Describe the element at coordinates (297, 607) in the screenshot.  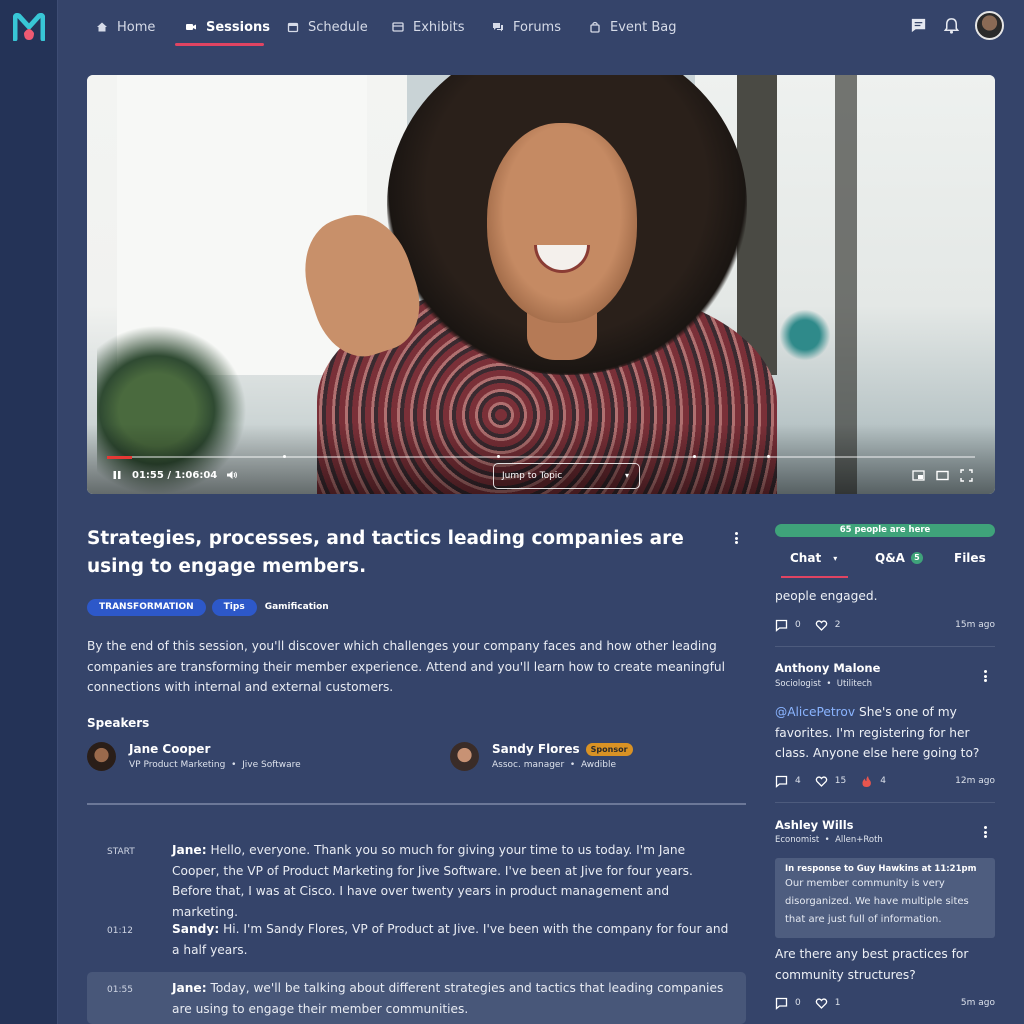
I see `tag-gamification: Gamification` at that location.